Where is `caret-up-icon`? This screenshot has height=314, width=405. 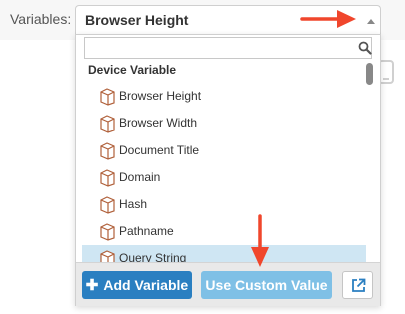
caret-up-icon is located at coordinates (371, 21).